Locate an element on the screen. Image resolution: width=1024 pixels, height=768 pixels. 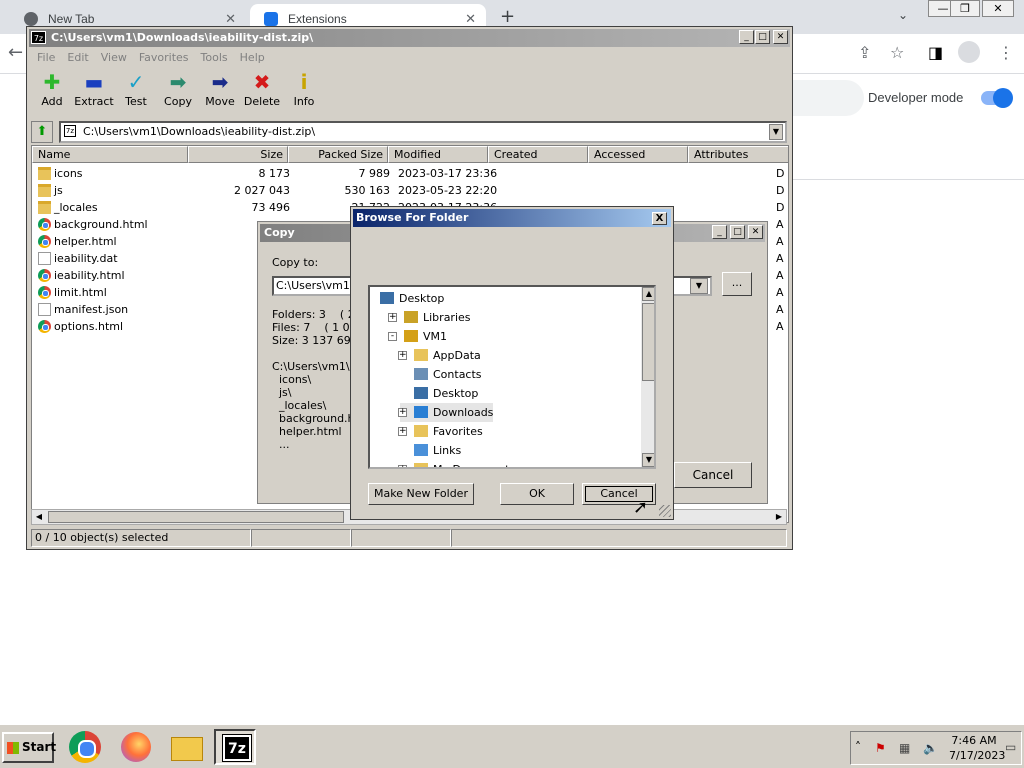
toolbar-test-button: ✓ Test is located at coordinates (136, 93).